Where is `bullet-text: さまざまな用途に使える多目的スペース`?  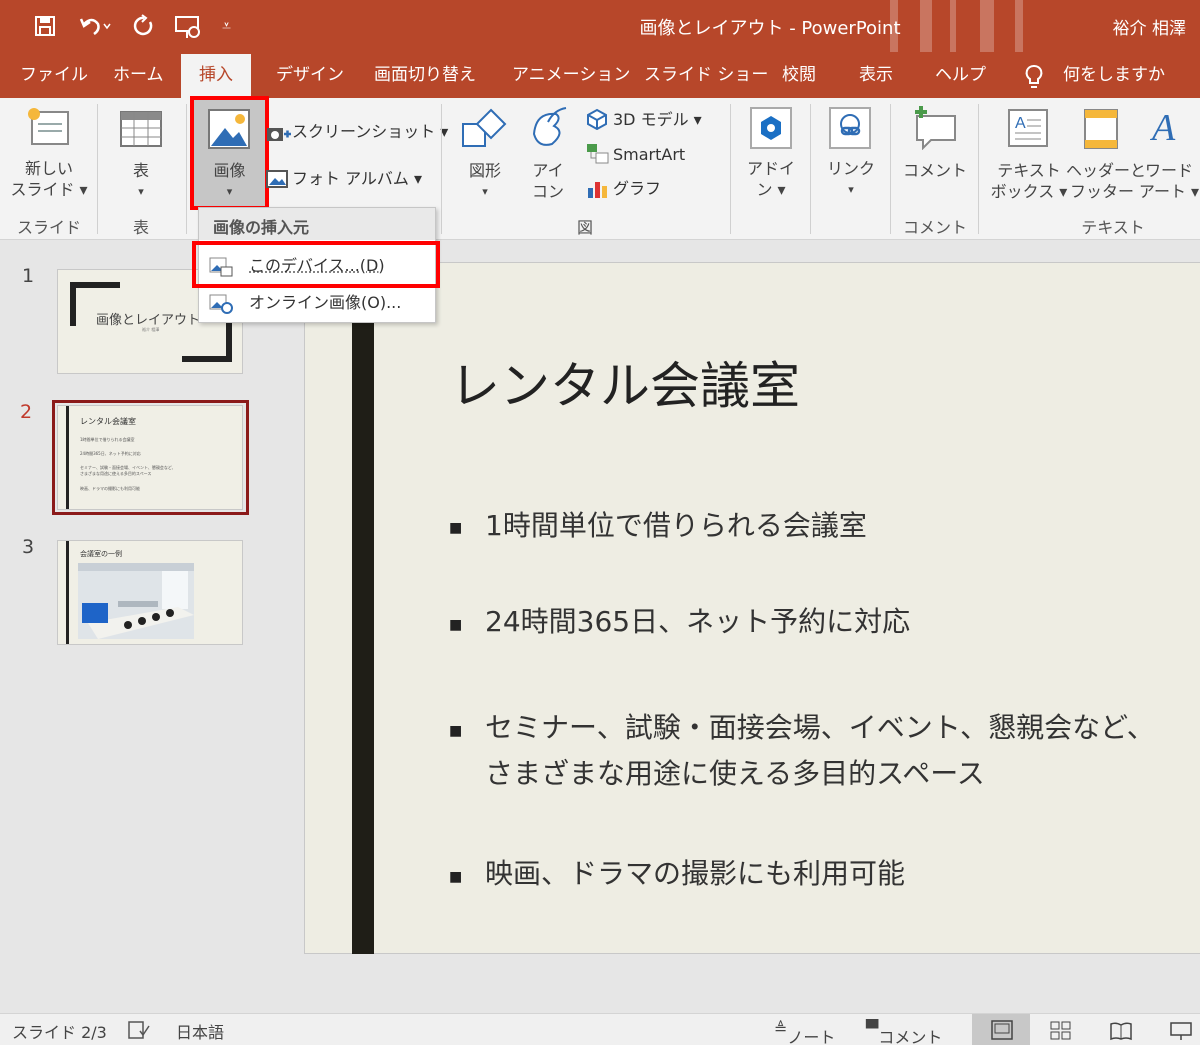
bullet-text: さまざまな用途に使える多目的スペース is located at coordinates (735, 773).